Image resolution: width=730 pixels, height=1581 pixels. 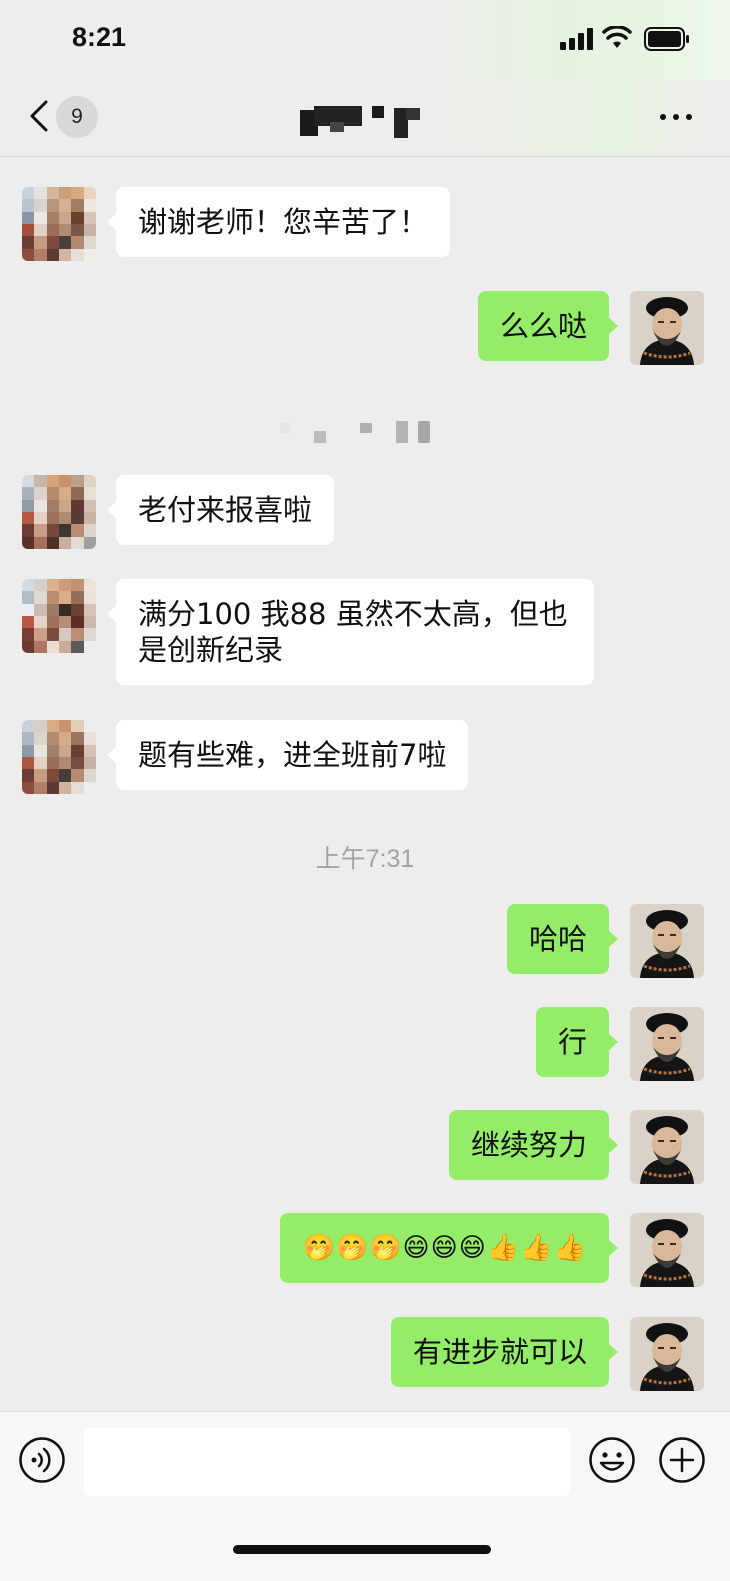 I want to click on message-row: 谢谢老师！您辛苦了！, so click(x=365, y=224).